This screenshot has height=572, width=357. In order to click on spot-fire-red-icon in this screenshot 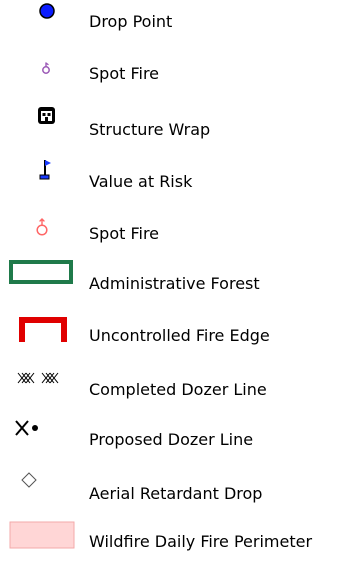, I will do `click(42, 234)`.